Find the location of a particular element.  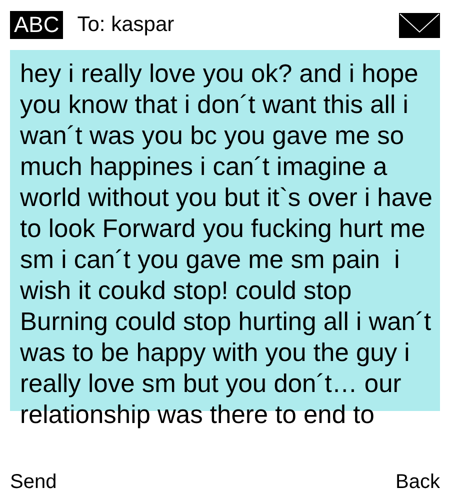

recipient-label: To: kaspar is located at coordinates (126, 25).